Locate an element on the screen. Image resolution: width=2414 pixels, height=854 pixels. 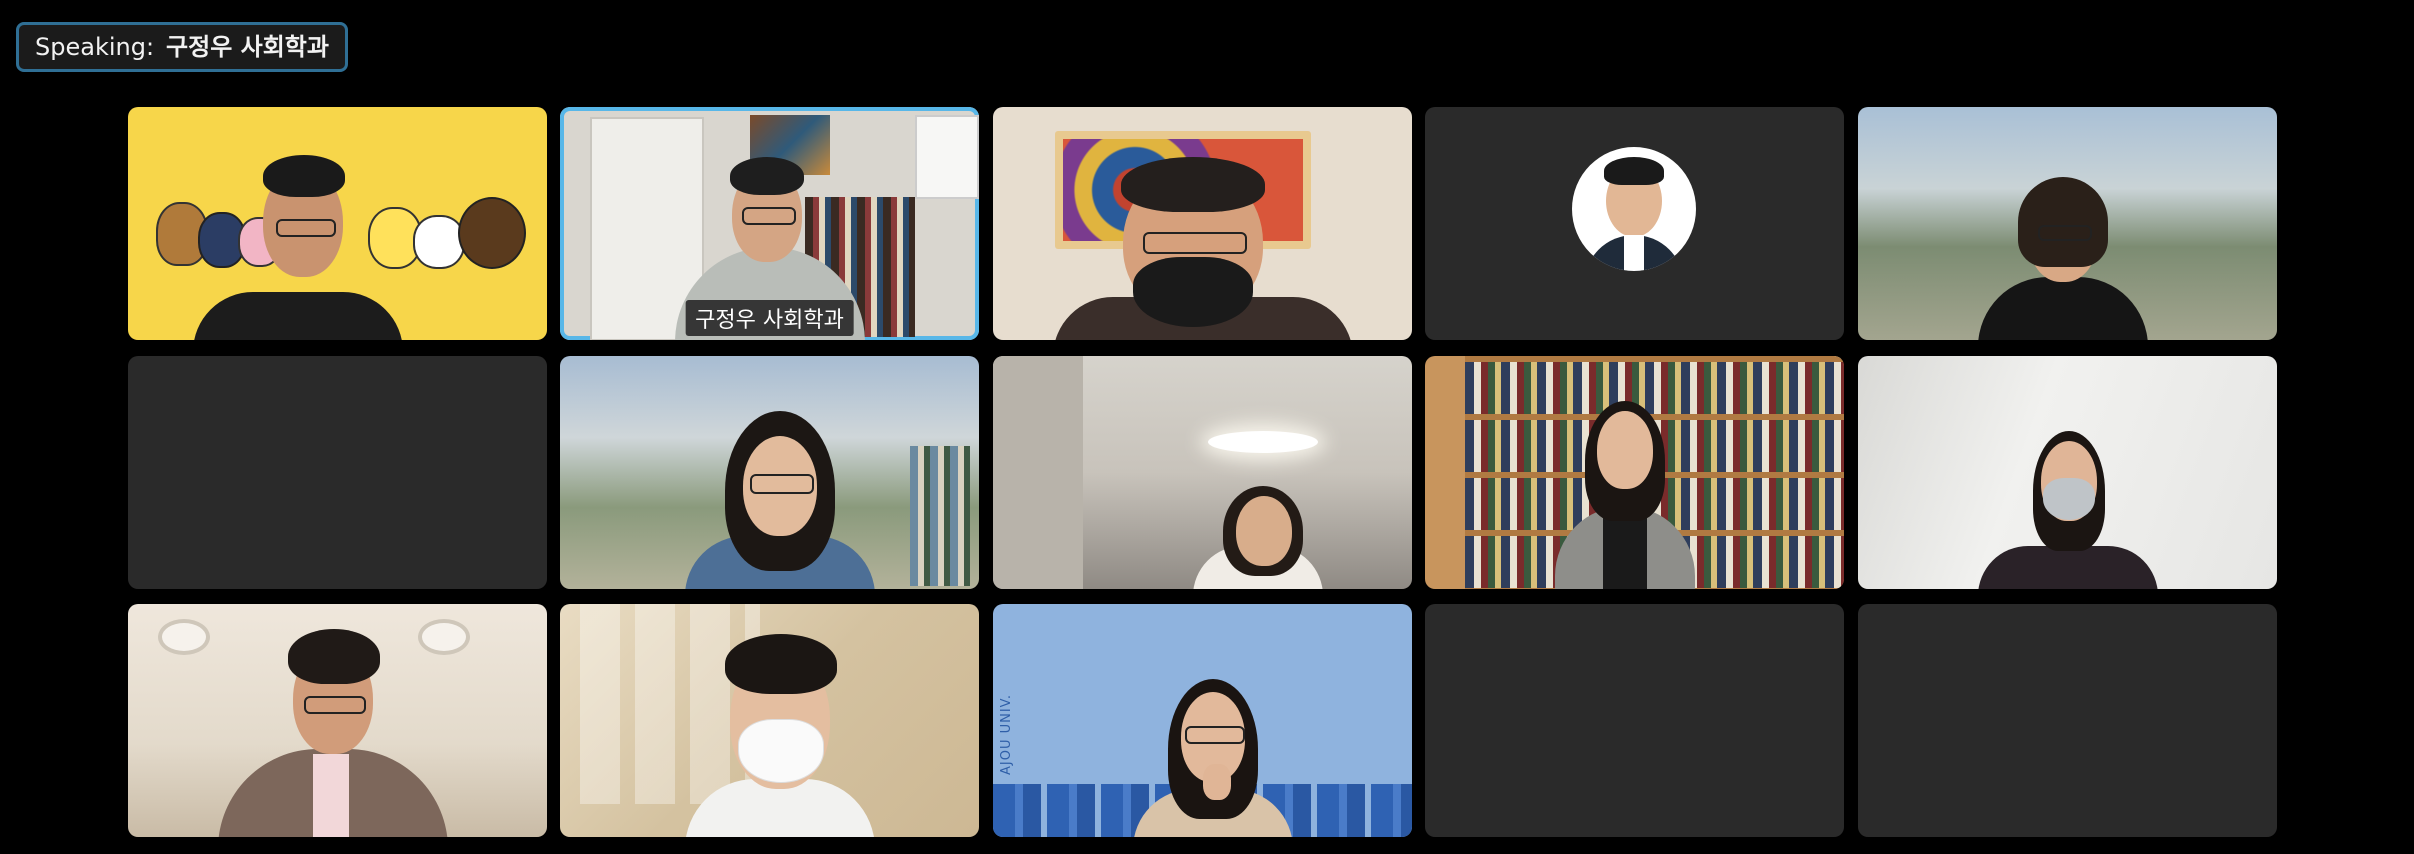
participant-tile-active-speaker: 구정우 사회학과 is located at coordinates (769, 223).